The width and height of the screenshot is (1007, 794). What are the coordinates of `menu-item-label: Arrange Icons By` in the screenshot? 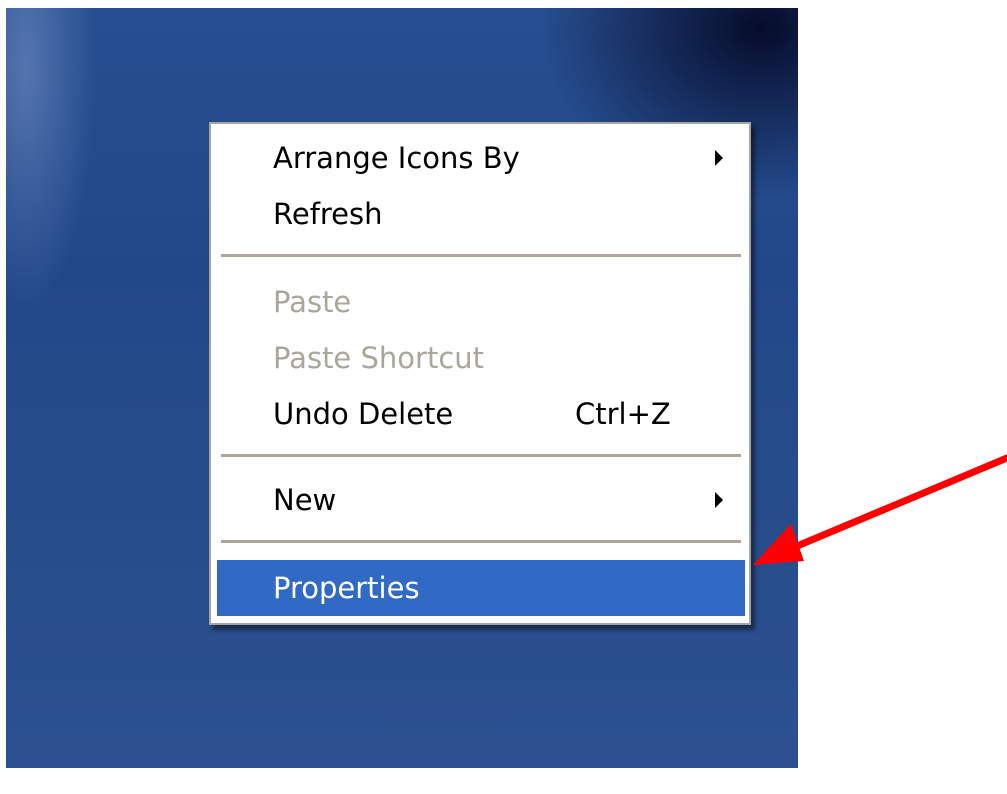 It's located at (396, 158).